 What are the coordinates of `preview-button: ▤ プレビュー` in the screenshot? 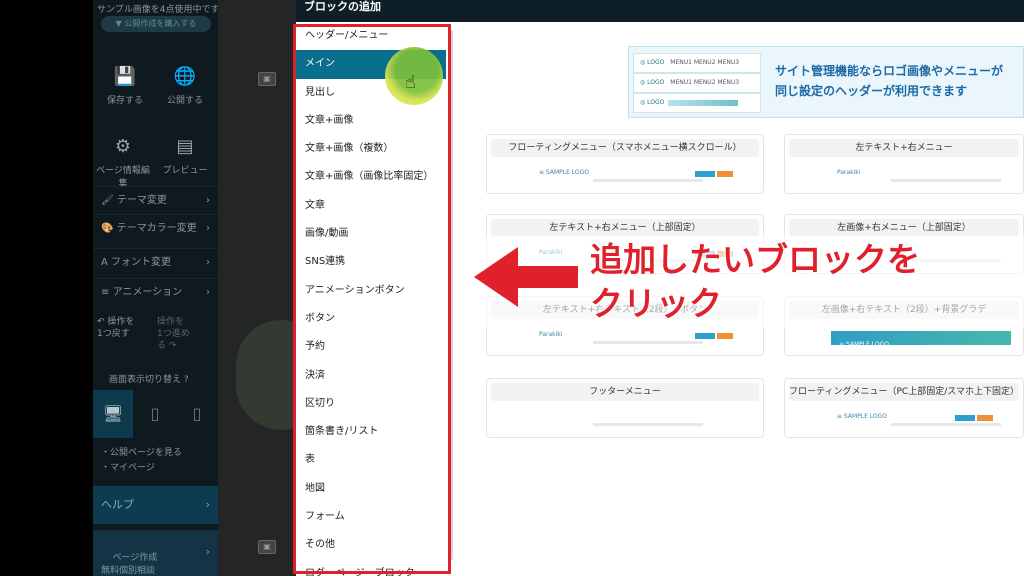 It's located at (185, 156).